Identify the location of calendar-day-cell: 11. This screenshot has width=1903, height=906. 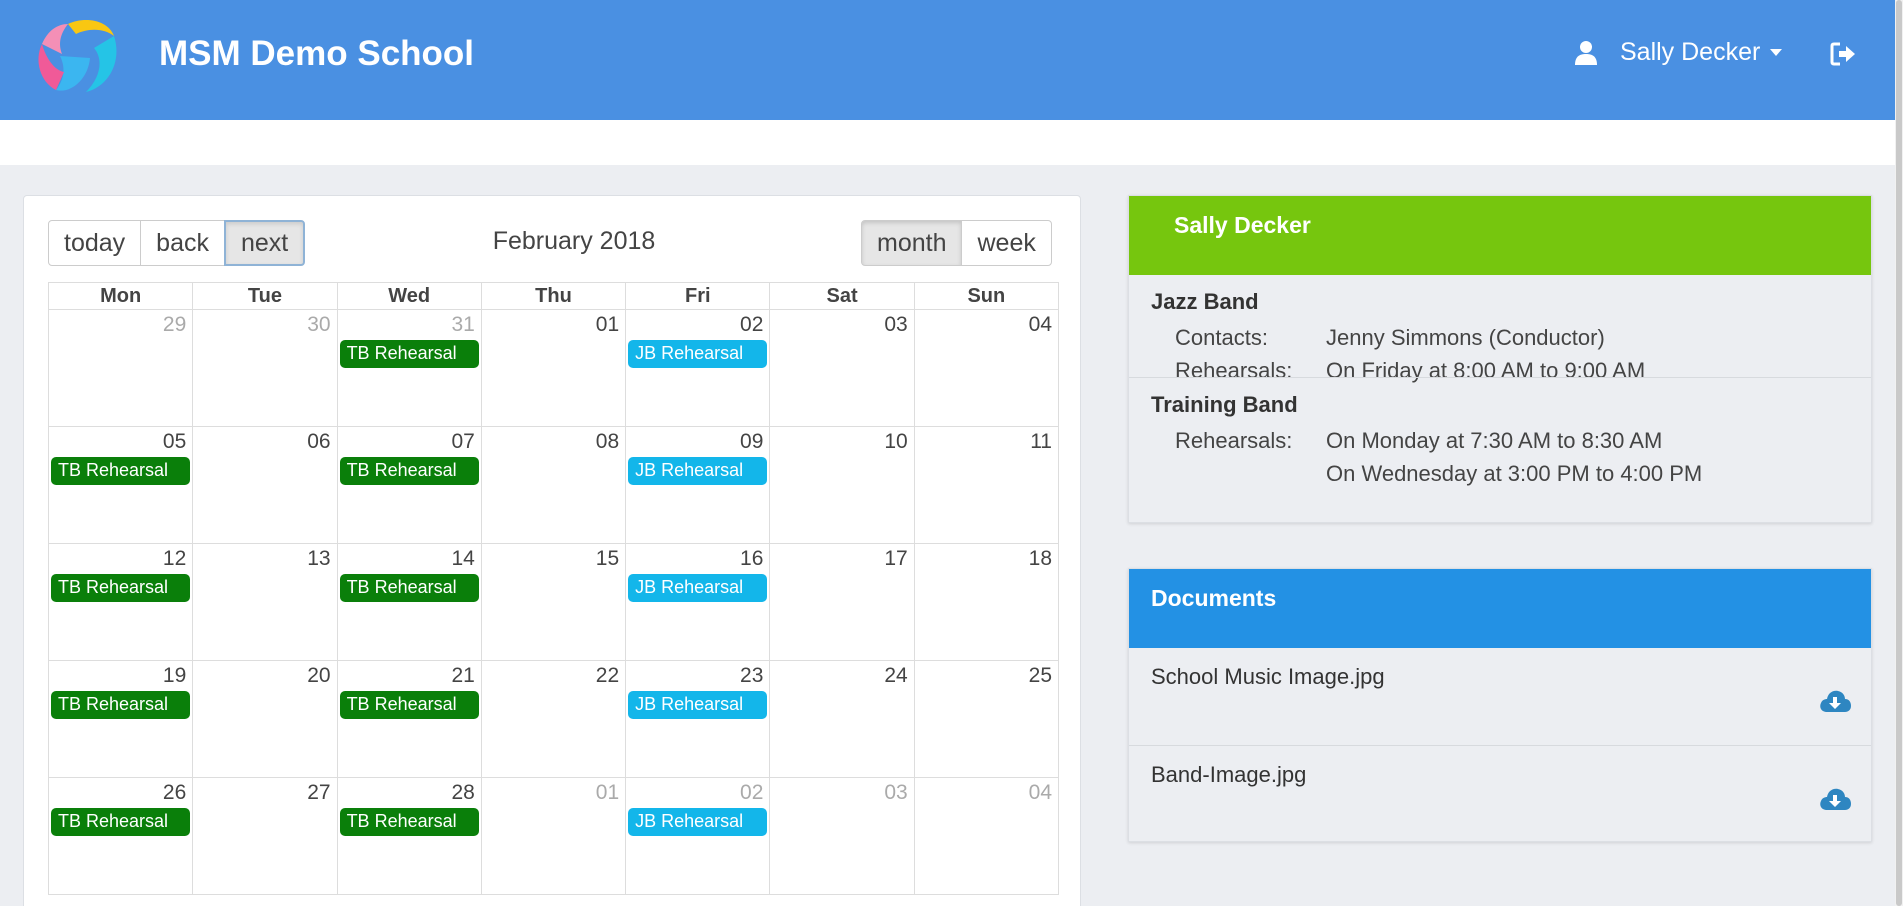
(986, 485).